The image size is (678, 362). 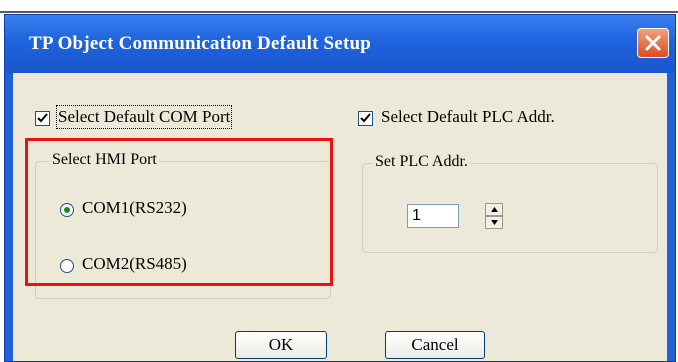 I want to click on background-window-edge, so click(x=339, y=7).